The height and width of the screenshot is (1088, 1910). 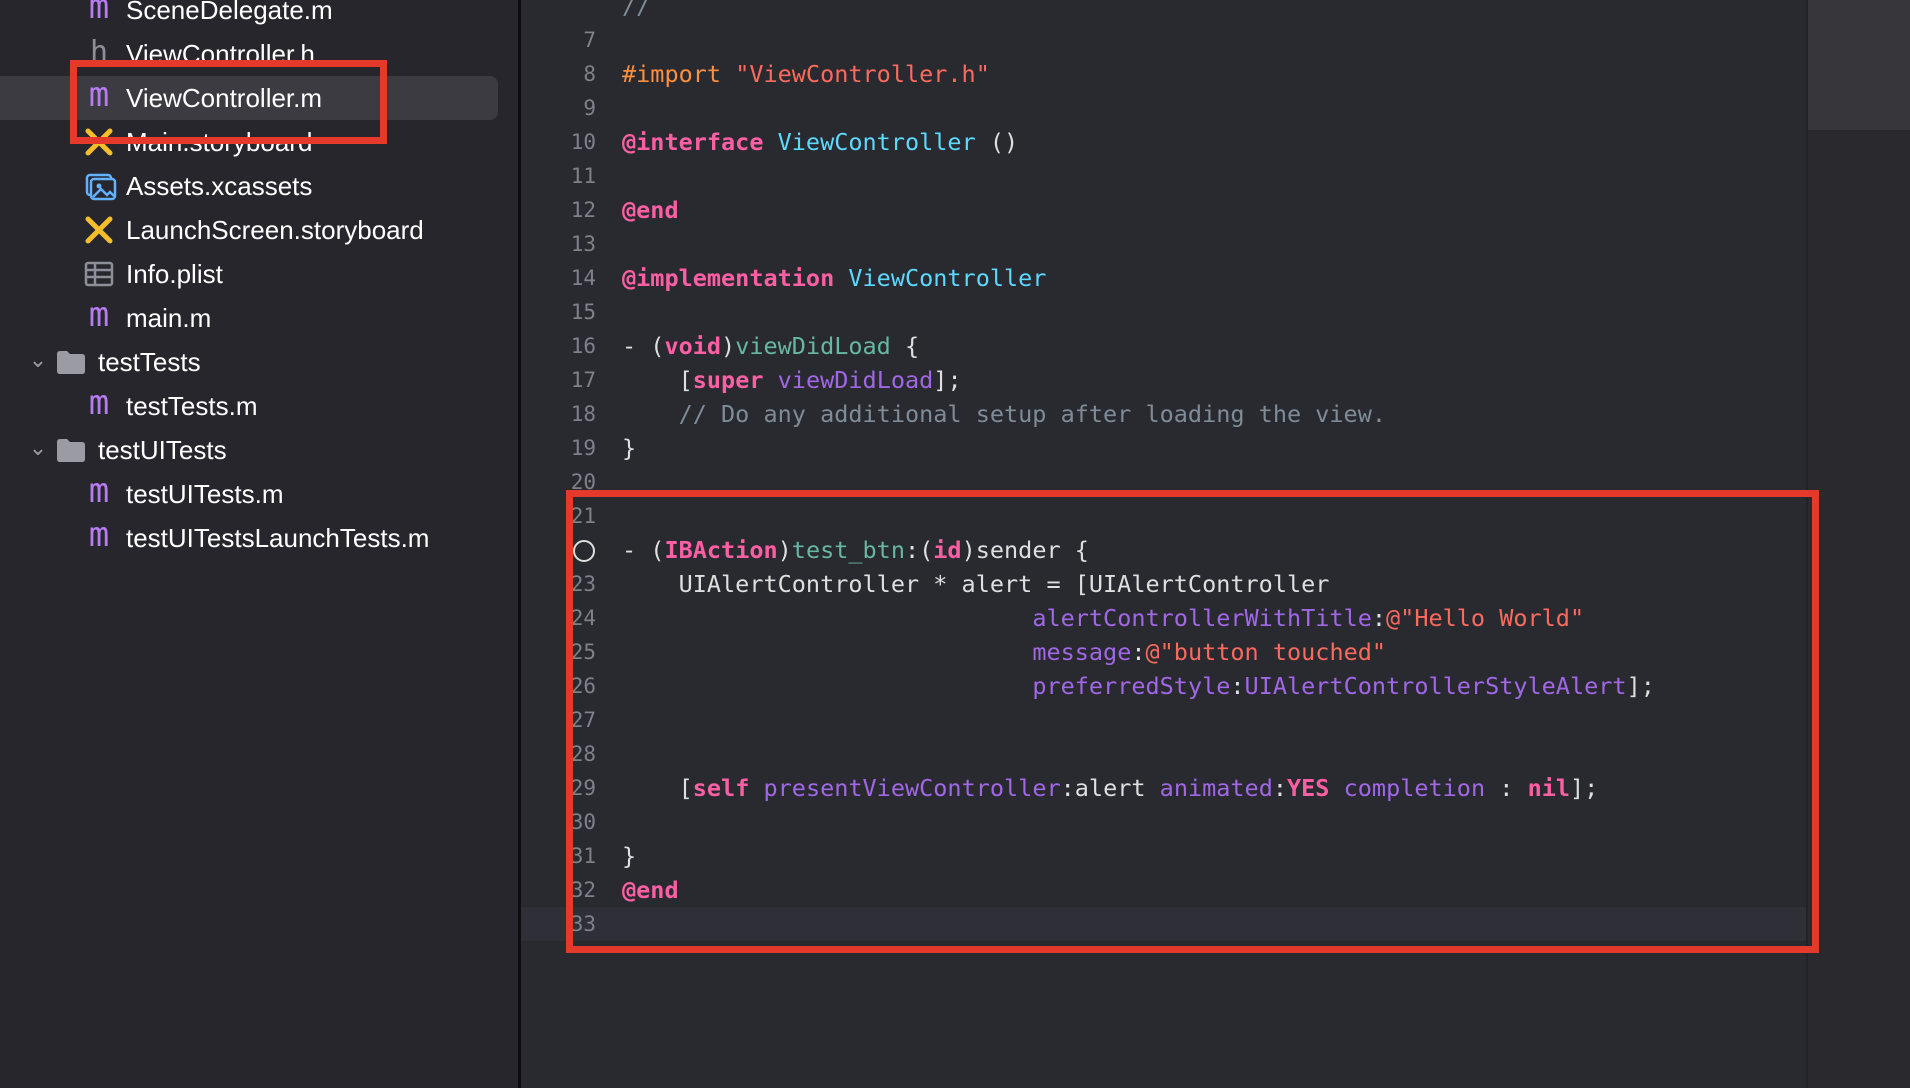 What do you see at coordinates (855, 380) in the screenshot?
I see `code-token: viewDidLoad` at bounding box center [855, 380].